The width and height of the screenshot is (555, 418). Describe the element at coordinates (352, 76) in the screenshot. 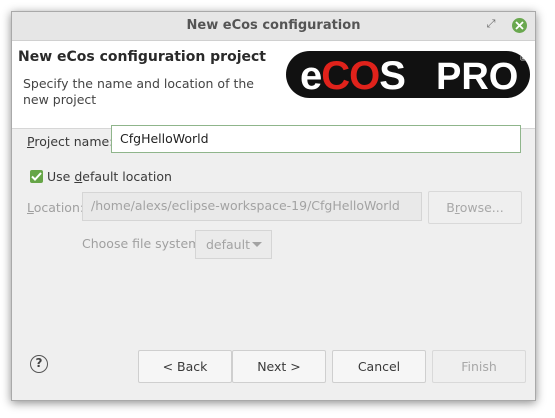

I see `logo-text-left: eCOS` at that location.